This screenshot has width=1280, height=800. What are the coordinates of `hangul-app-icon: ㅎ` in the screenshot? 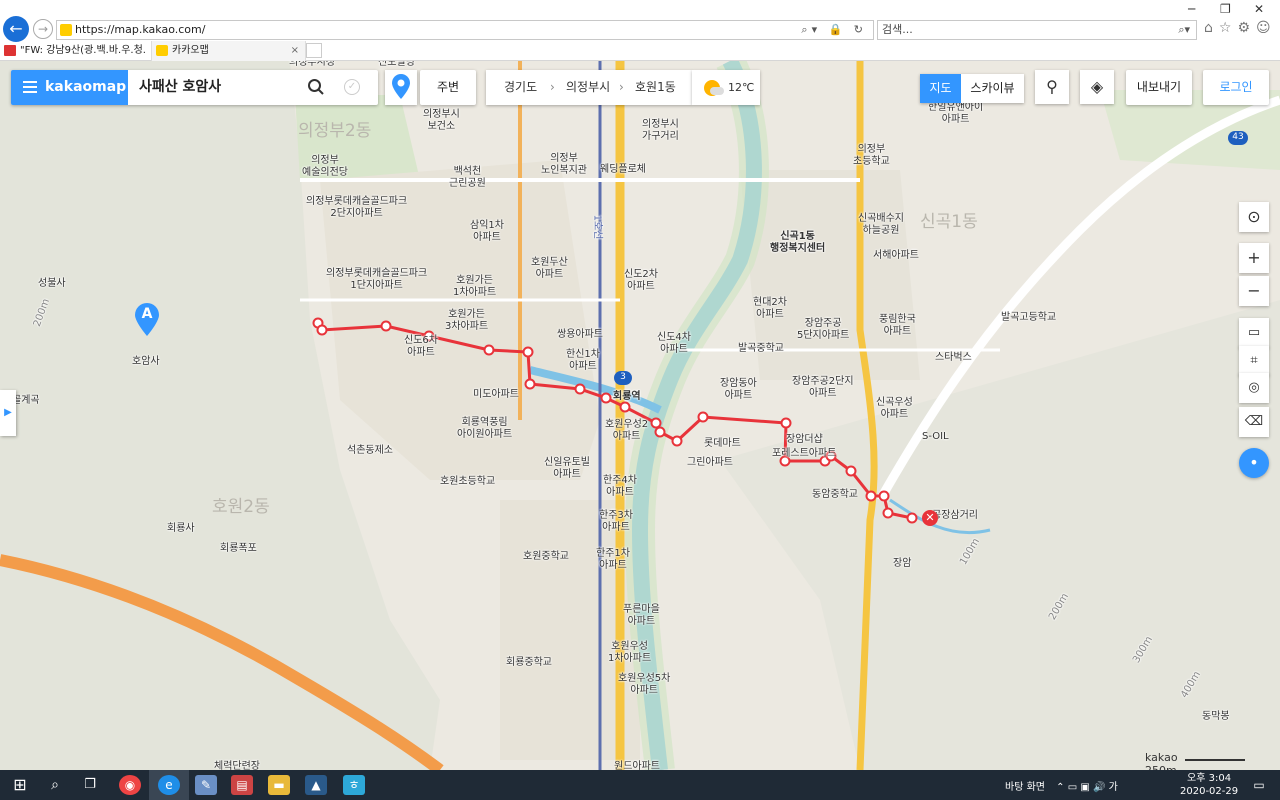 It's located at (354, 785).